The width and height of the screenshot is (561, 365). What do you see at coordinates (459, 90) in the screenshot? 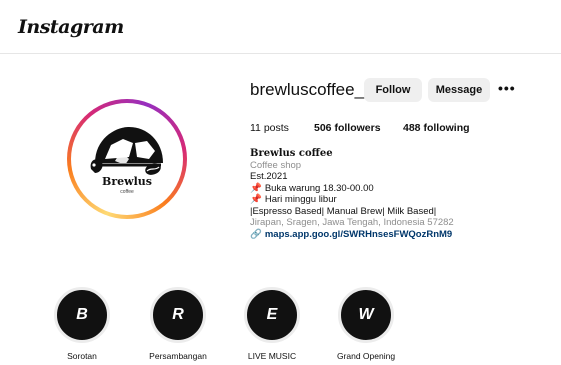
I see `message-button: Message` at bounding box center [459, 90].